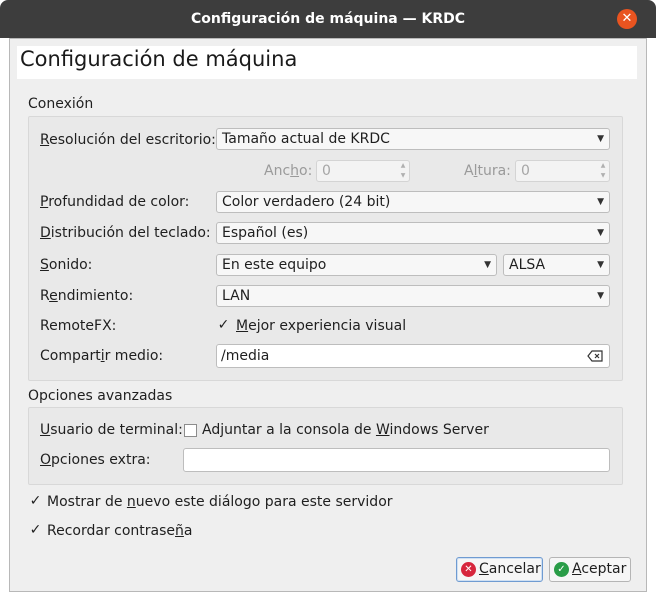  Describe the element at coordinates (265, 233) in the screenshot. I see `keyboard-layout-value: Español (es)` at that location.